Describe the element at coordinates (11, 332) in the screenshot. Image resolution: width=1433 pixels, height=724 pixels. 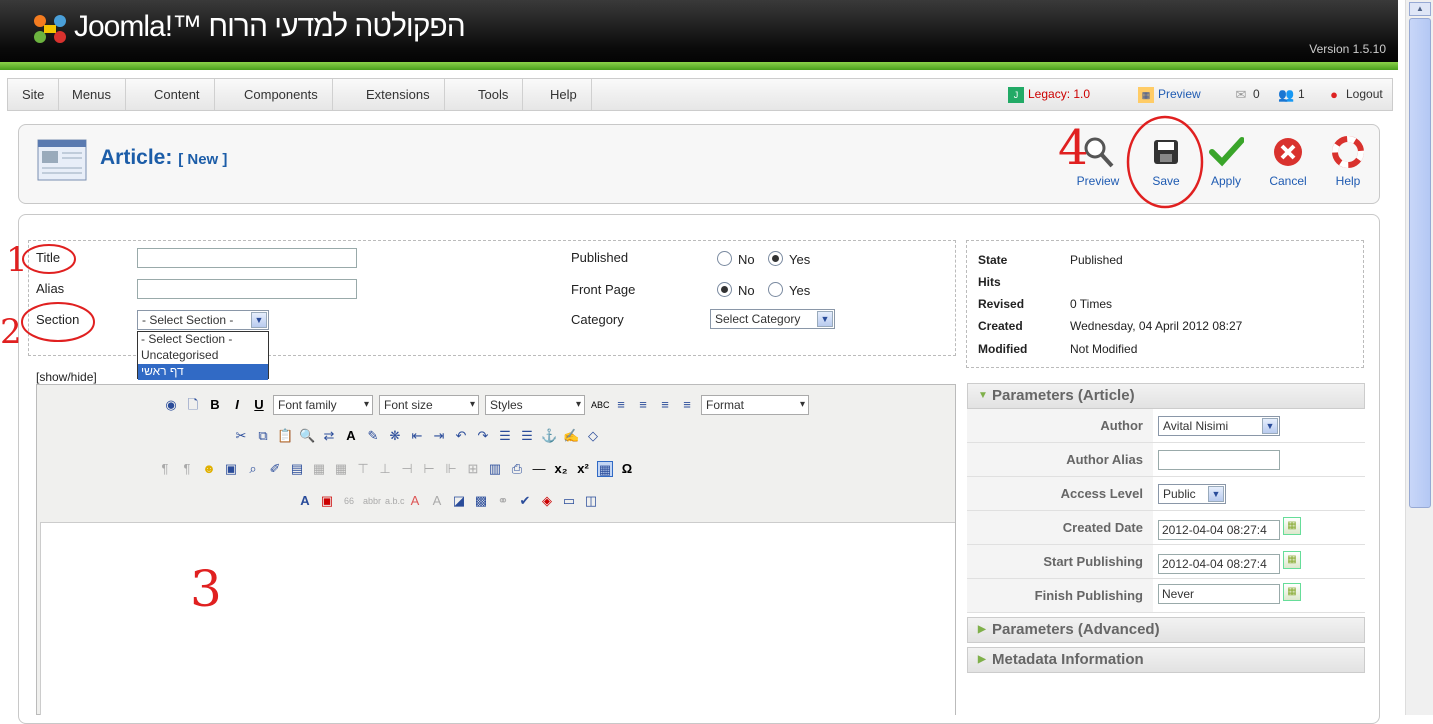
I see `annotation-number-2: 2` at that location.